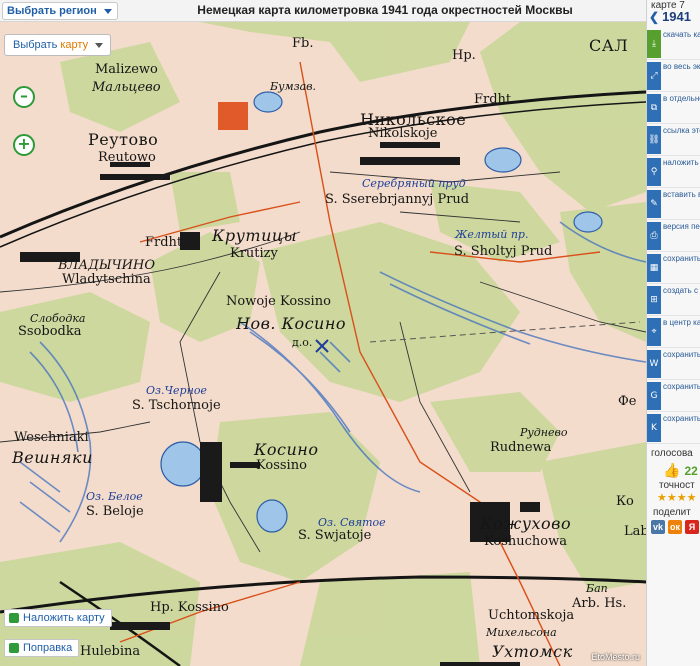  Describe the element at coordinates (609, 45) in the screenshot. I see `place-label: САЛ` at that location.